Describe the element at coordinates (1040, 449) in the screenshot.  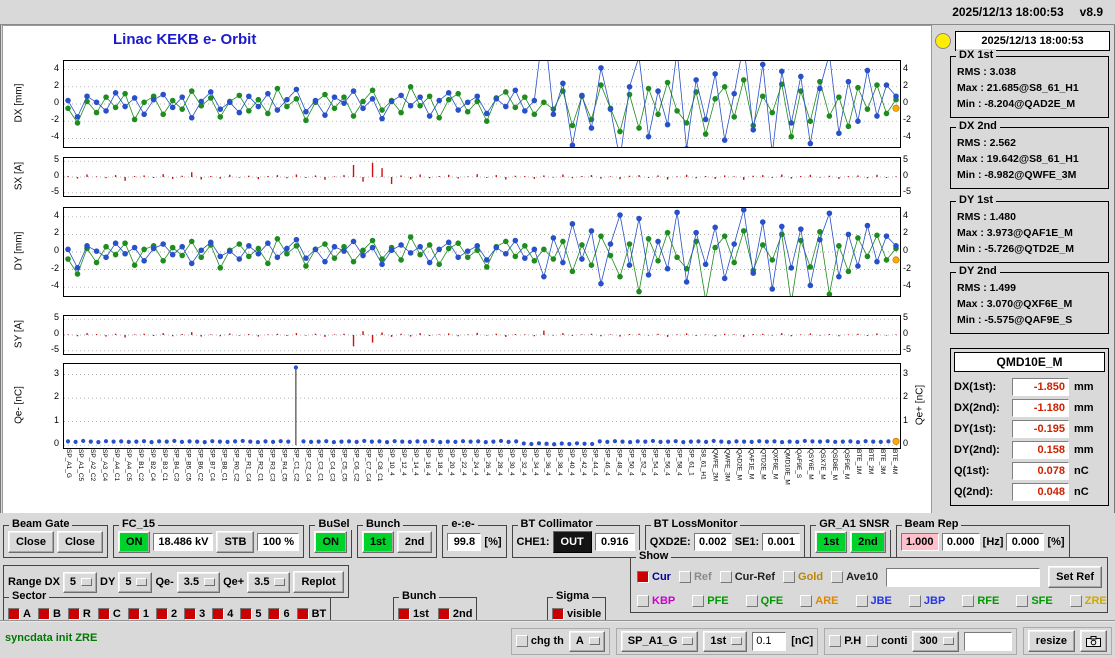
I see `monitor-row-value: 0.158` at that location.